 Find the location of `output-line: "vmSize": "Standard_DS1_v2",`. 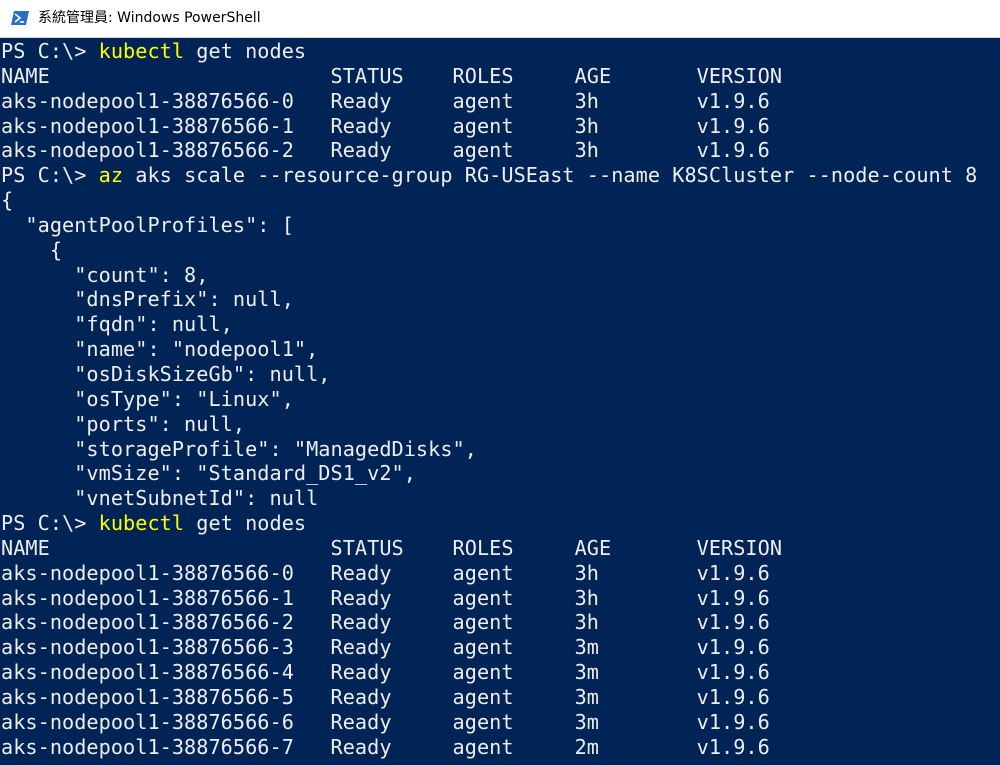

output-line: "vmSize": "Standard_DS1_v2", is located at coordinates (208, 473).